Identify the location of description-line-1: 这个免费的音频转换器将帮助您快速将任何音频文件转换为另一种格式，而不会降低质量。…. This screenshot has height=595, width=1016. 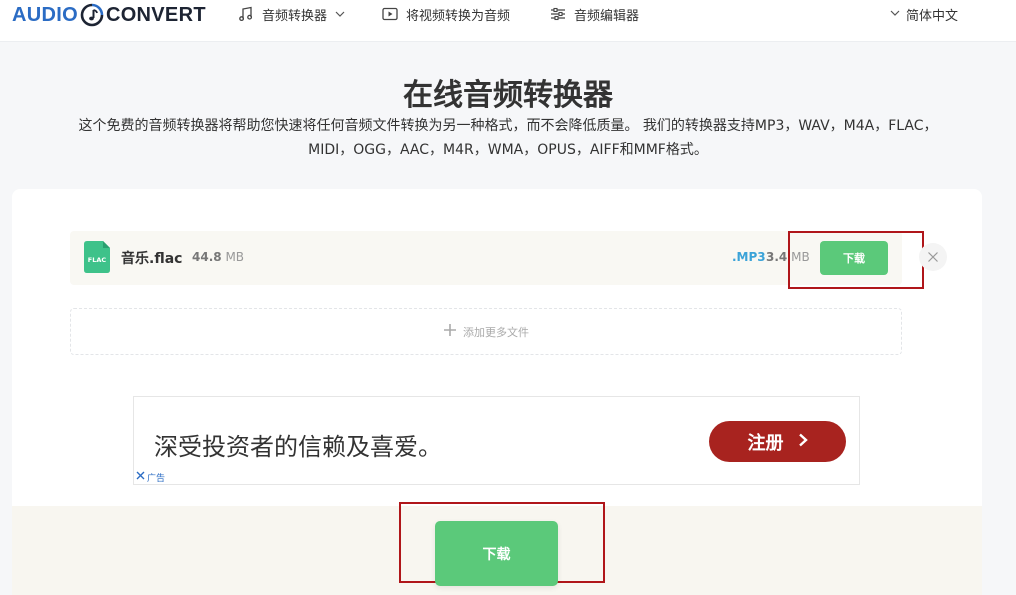
(508, 126).